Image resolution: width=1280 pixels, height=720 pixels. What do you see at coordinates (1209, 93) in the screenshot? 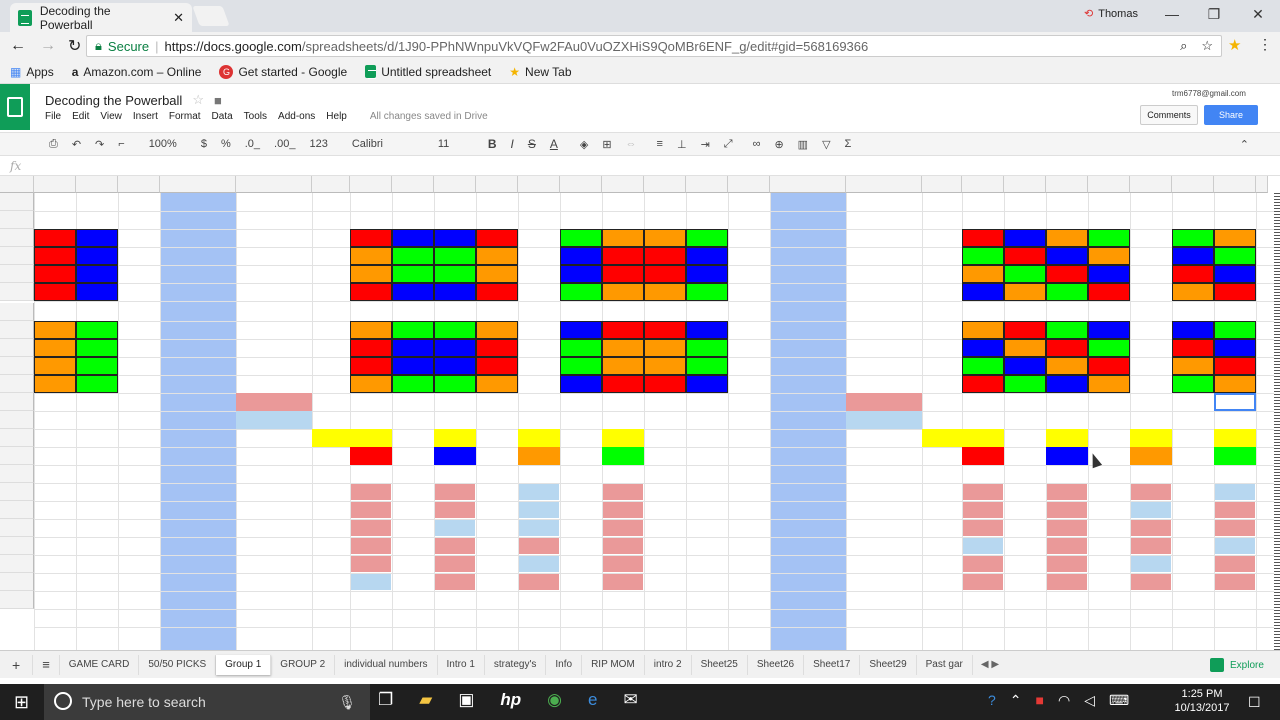
I see `account-email: trm6778@gmail.com` at bounding box center [1209, 93].